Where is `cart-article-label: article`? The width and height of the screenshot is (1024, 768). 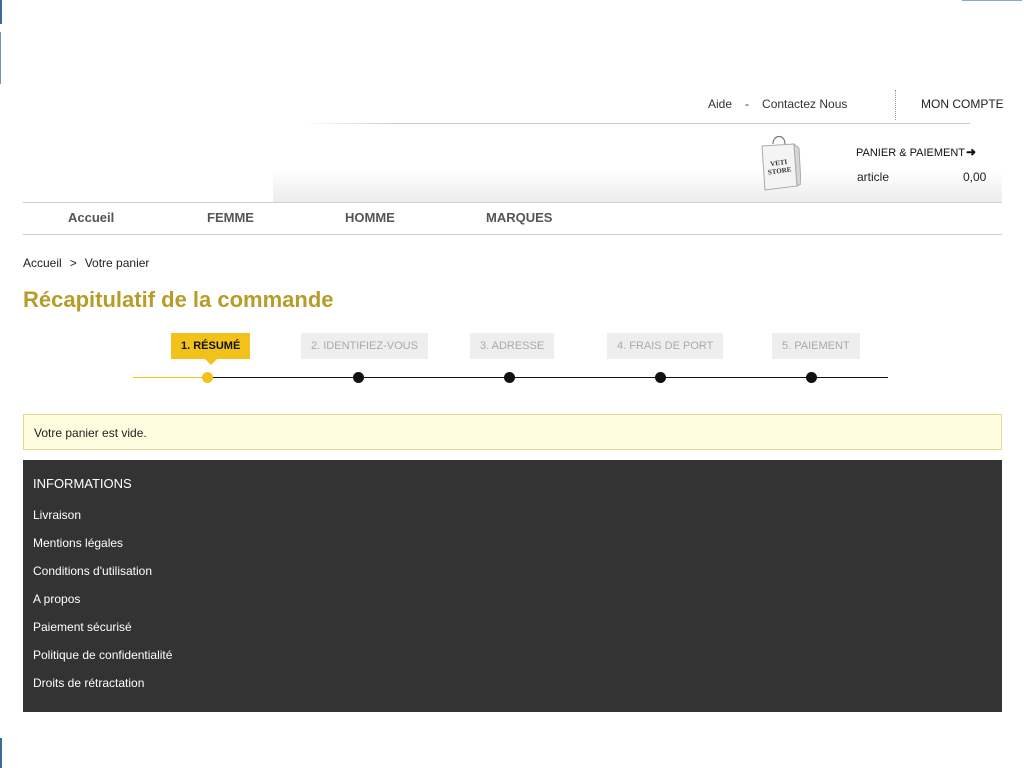 cart-article-label: article is located at coordinates (873, 177).